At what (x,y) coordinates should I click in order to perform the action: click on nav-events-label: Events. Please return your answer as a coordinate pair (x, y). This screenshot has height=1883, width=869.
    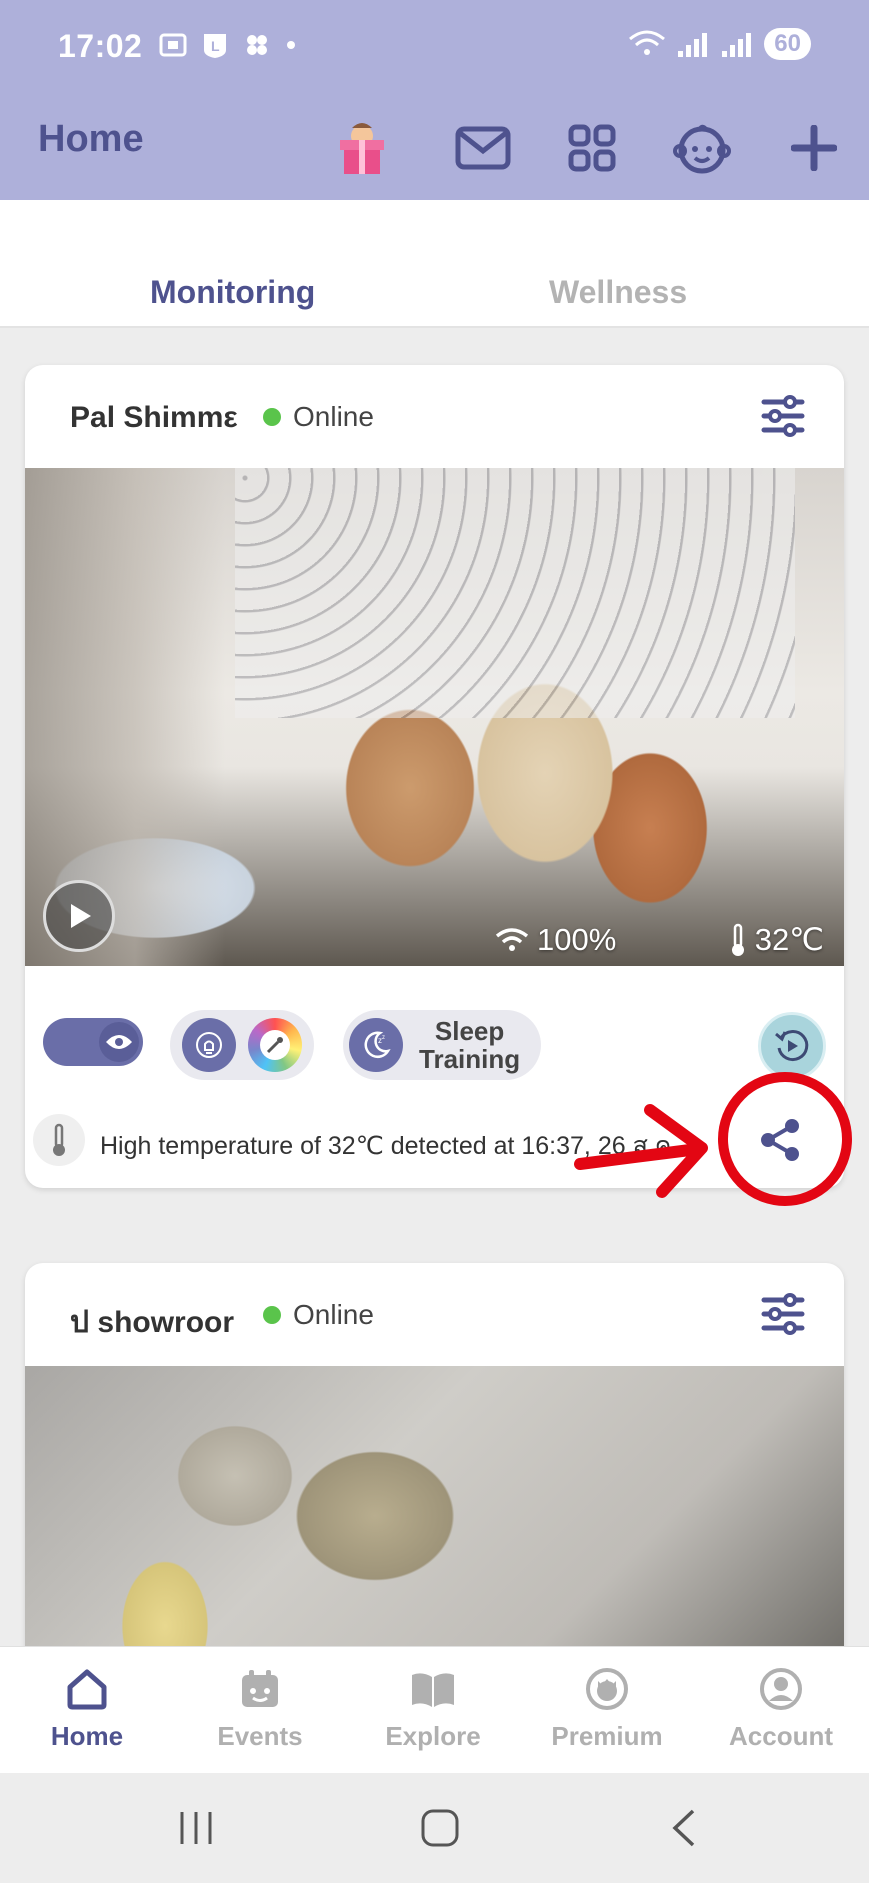
    Looking at the image, I should click on (260, 1736).